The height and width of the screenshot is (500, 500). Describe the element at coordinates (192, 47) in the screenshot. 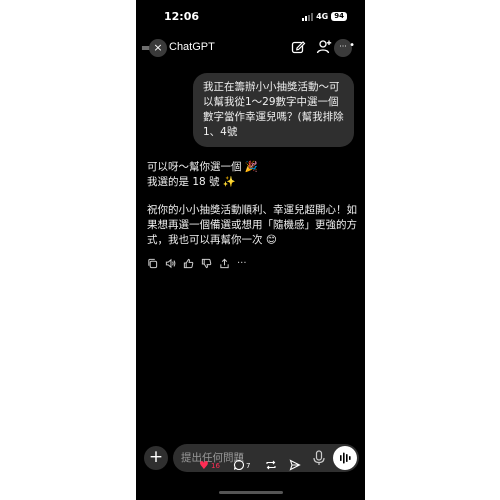

I see `app-title: ChatGPT` at that location.